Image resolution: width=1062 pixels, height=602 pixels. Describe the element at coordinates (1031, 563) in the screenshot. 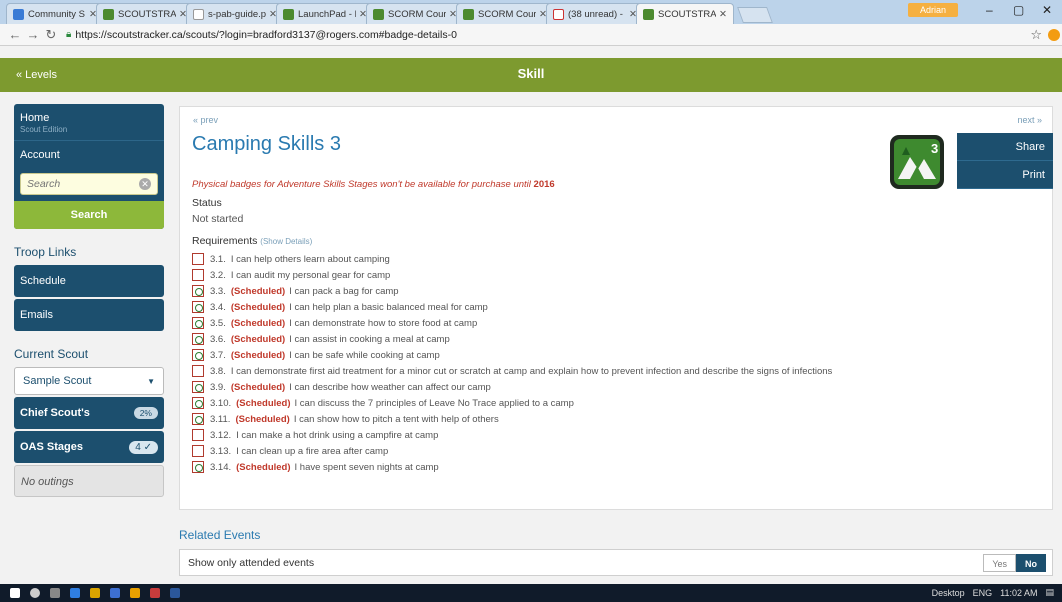

I see `toggle-no: No` at that location.